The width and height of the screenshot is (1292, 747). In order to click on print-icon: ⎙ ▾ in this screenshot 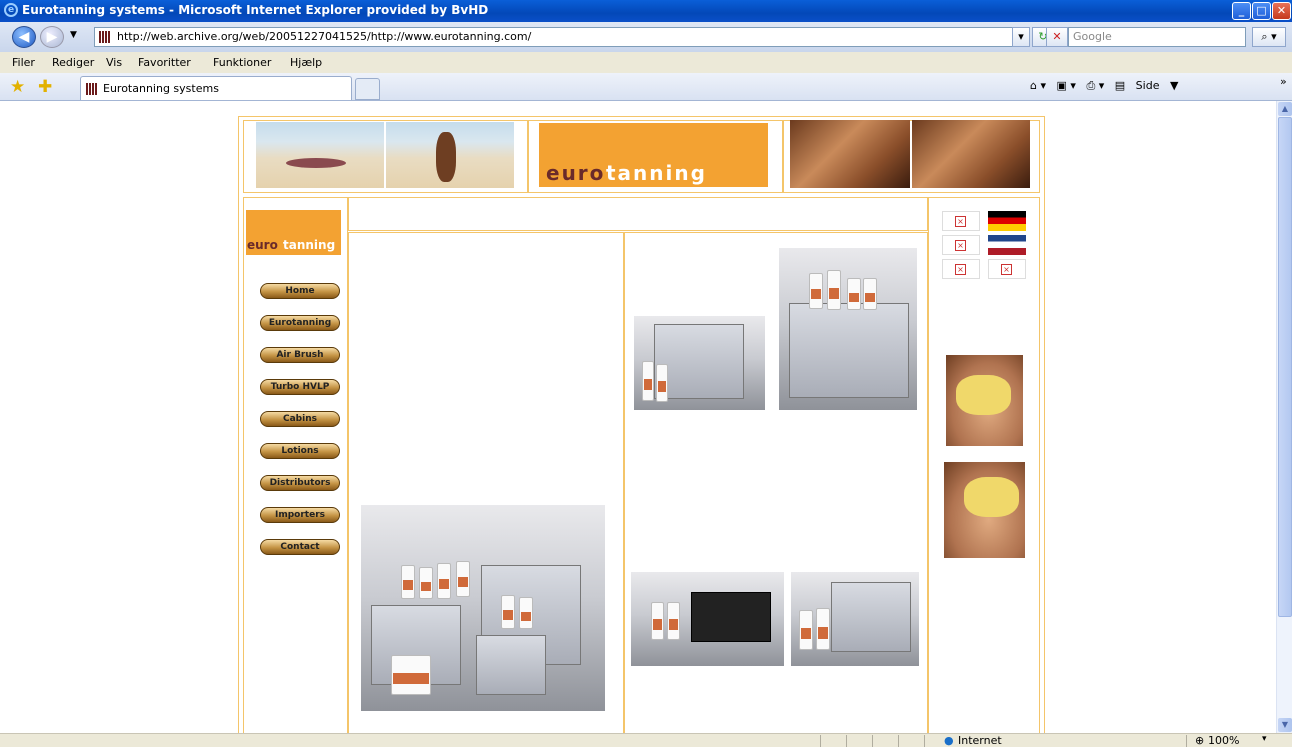, I will do `click(1095, 85)`.